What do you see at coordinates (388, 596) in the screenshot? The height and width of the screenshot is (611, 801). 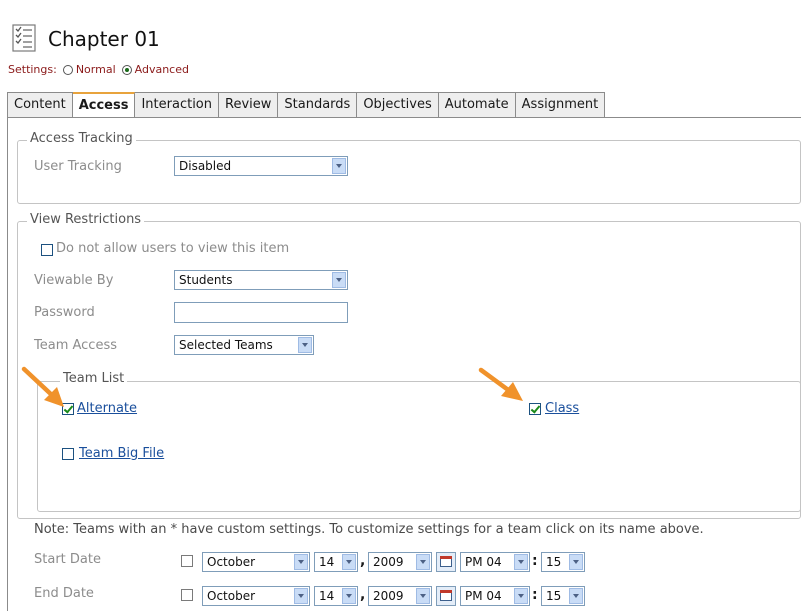 I see `end-year-value: 2009` at bounding box center [388, 596].